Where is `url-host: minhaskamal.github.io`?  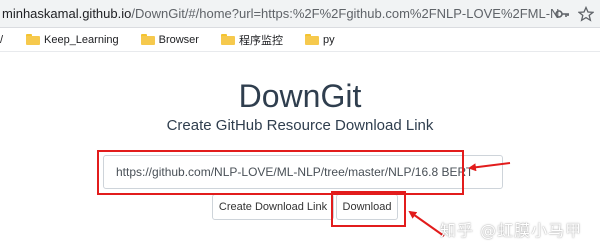
url-host: minhaskamal.github.io is located at coordinates (67, 13).